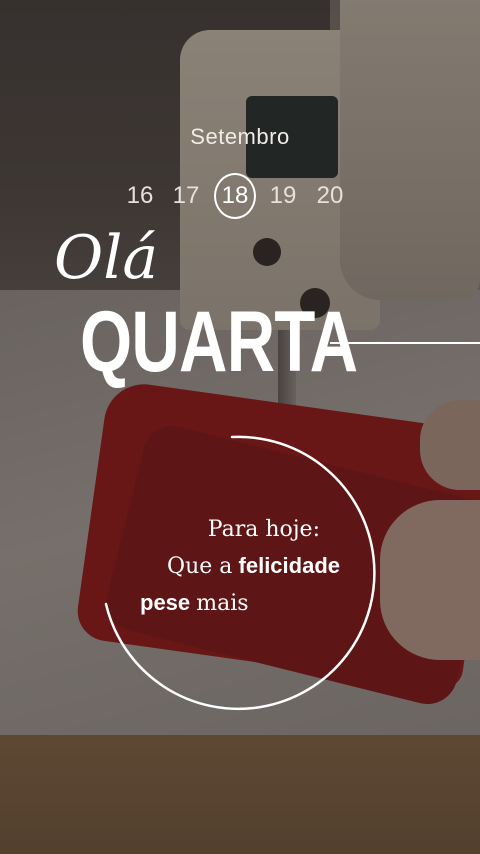 Image resolution: width=480 pixels, height=854 pixels. What do you see at coordinates (222, 603) in the screenshot?
I see `quote-suffix: mais` at bounding box center [222, 603].